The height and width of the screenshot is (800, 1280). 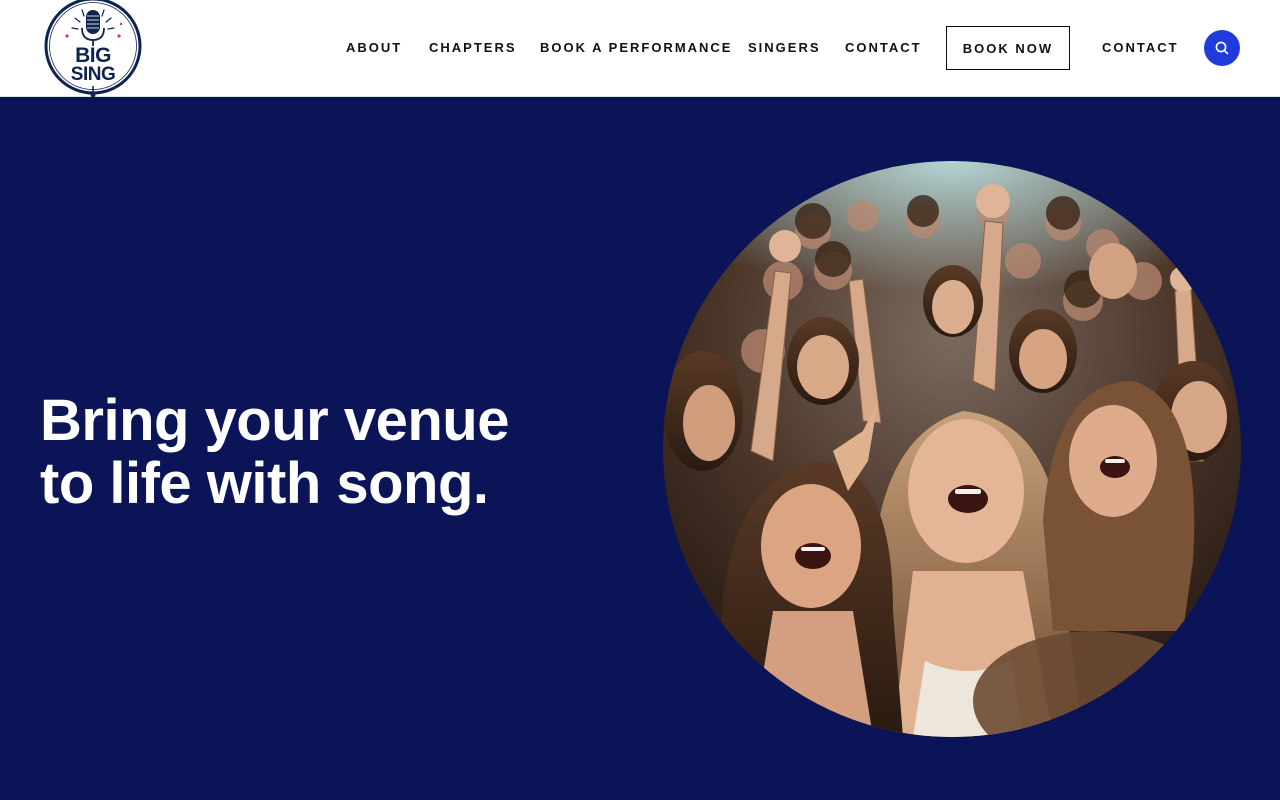 What do you see at coordinates (264, 483) in the screenshot?
I see `hero-headline-line-2: to life with song.` at bounding box center [264, 483].